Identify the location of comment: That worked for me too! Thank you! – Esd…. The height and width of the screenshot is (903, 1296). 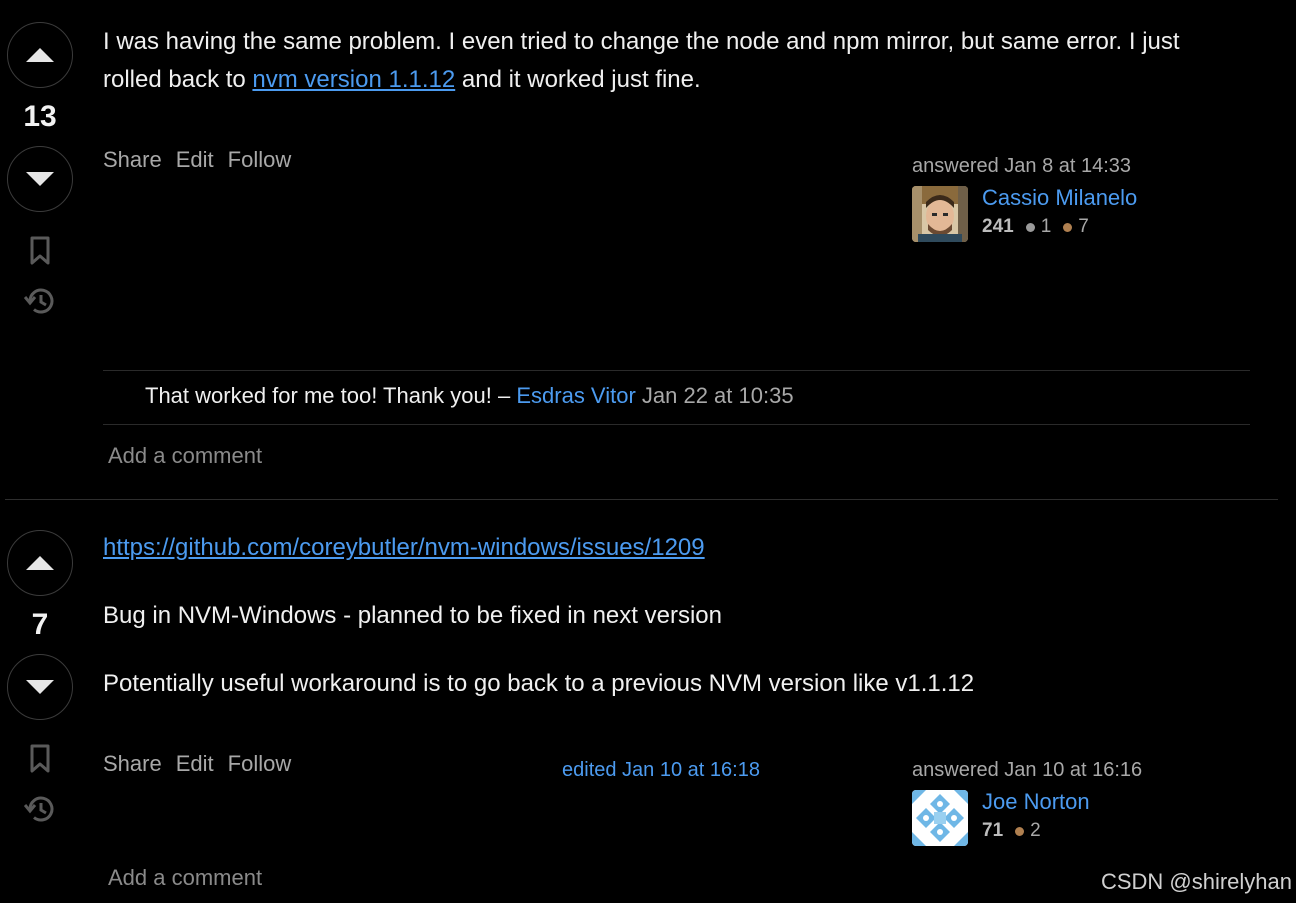
(469, 396).